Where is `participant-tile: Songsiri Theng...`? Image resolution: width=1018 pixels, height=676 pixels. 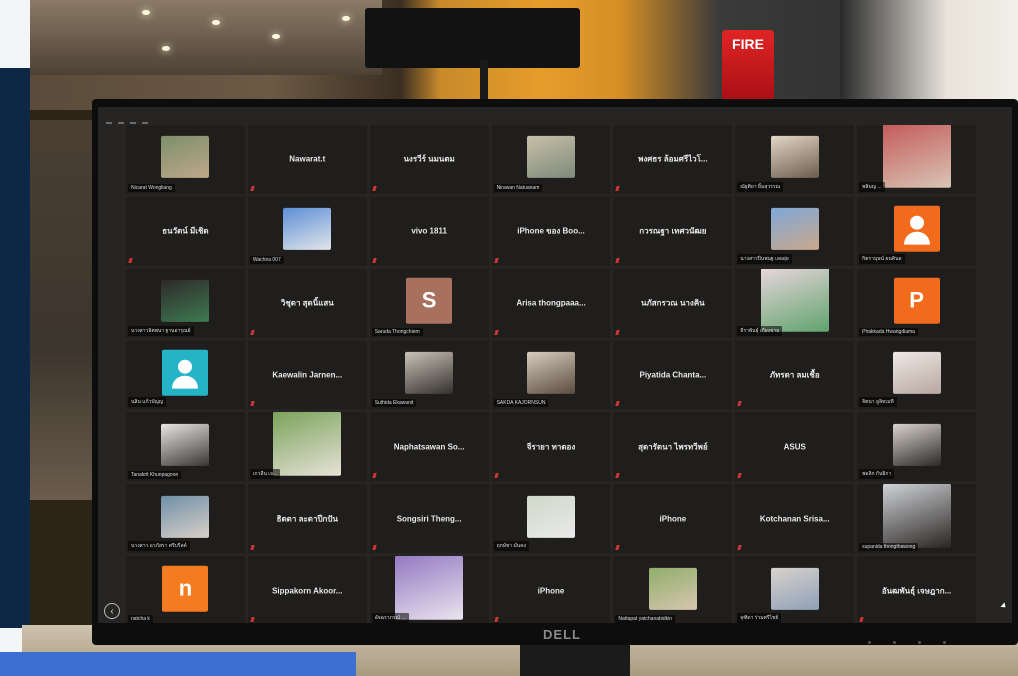
participant-tile: Songsiri Theng... is located at coordinates (429, 519).